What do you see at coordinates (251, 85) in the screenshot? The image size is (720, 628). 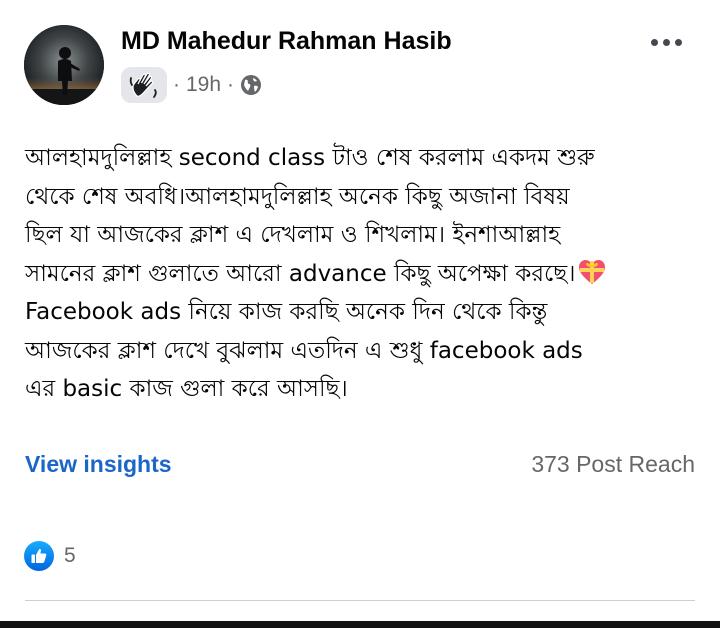 I see `globe-icon` at bounding box center [251, 85].